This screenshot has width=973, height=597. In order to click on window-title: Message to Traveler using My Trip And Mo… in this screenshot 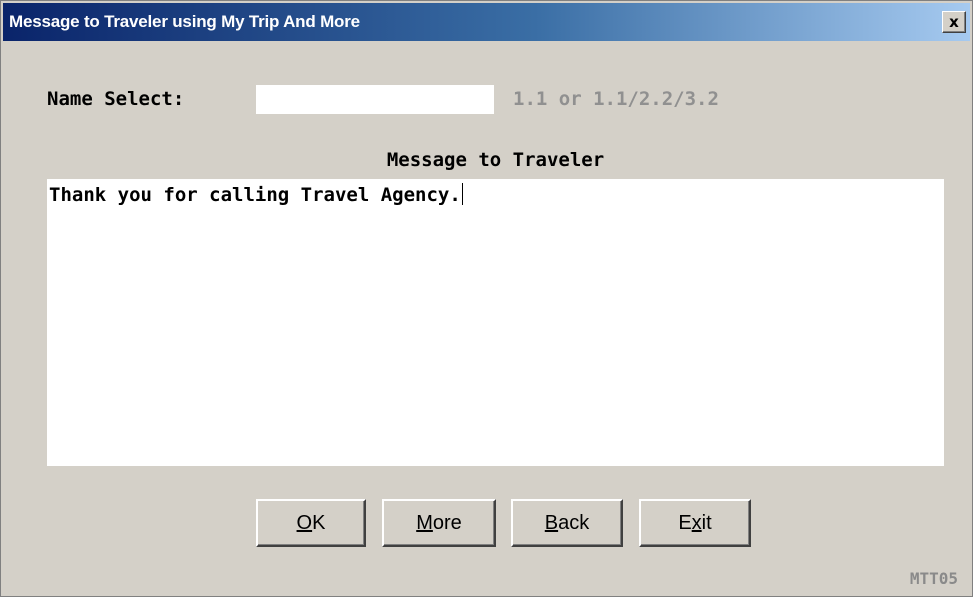, I will do `click(184, 21)`.